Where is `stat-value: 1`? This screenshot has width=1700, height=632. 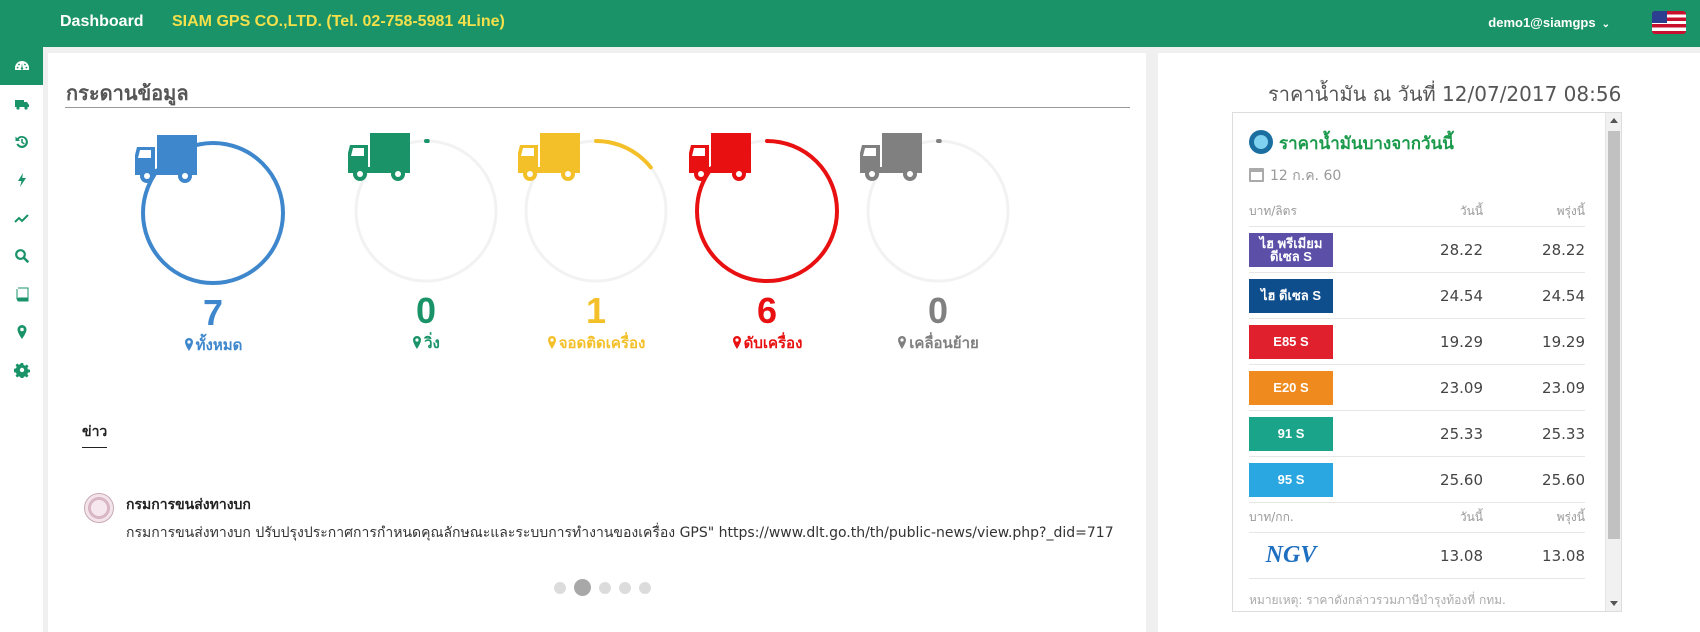
stat-value: 1 is located at coordinates (596, 310).